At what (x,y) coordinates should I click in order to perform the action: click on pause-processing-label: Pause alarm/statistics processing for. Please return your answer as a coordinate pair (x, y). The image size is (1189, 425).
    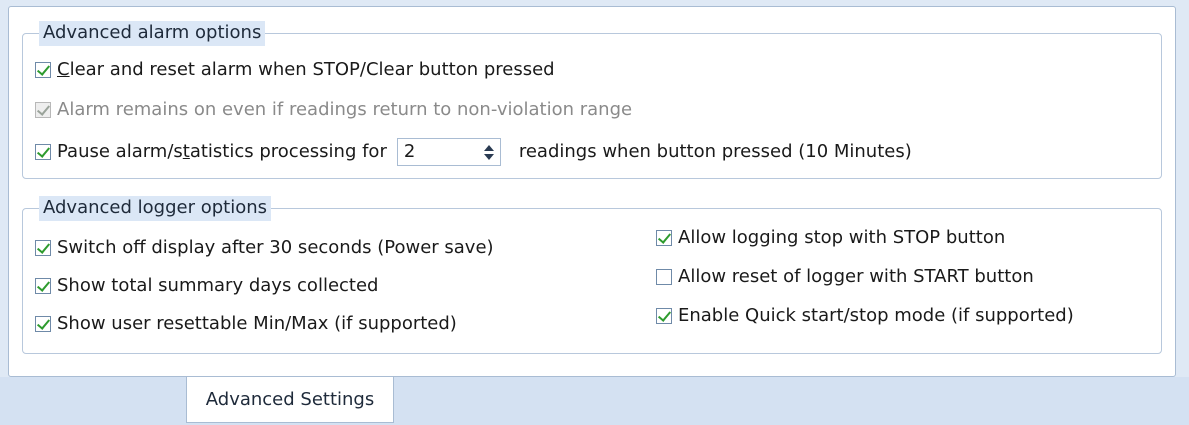
    Looking at the image, I should click on (222, 152).